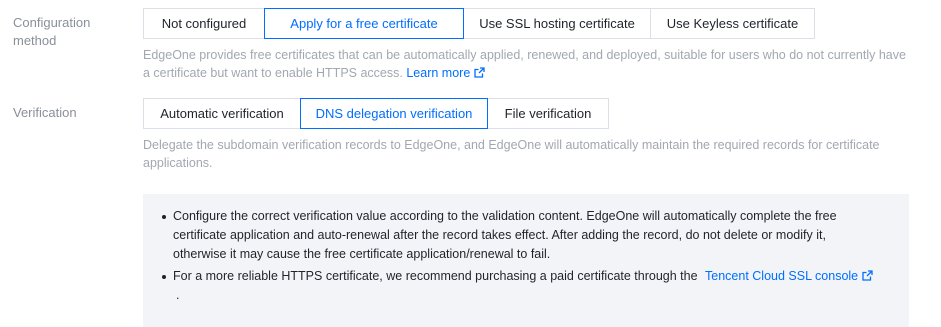 The image size is (941, 327). What do you see at coordinates (732, 23) in the screenshot?
I see `option-use-keyless-certificate: Use Keyless certificate` at bounding box center [732, 23].